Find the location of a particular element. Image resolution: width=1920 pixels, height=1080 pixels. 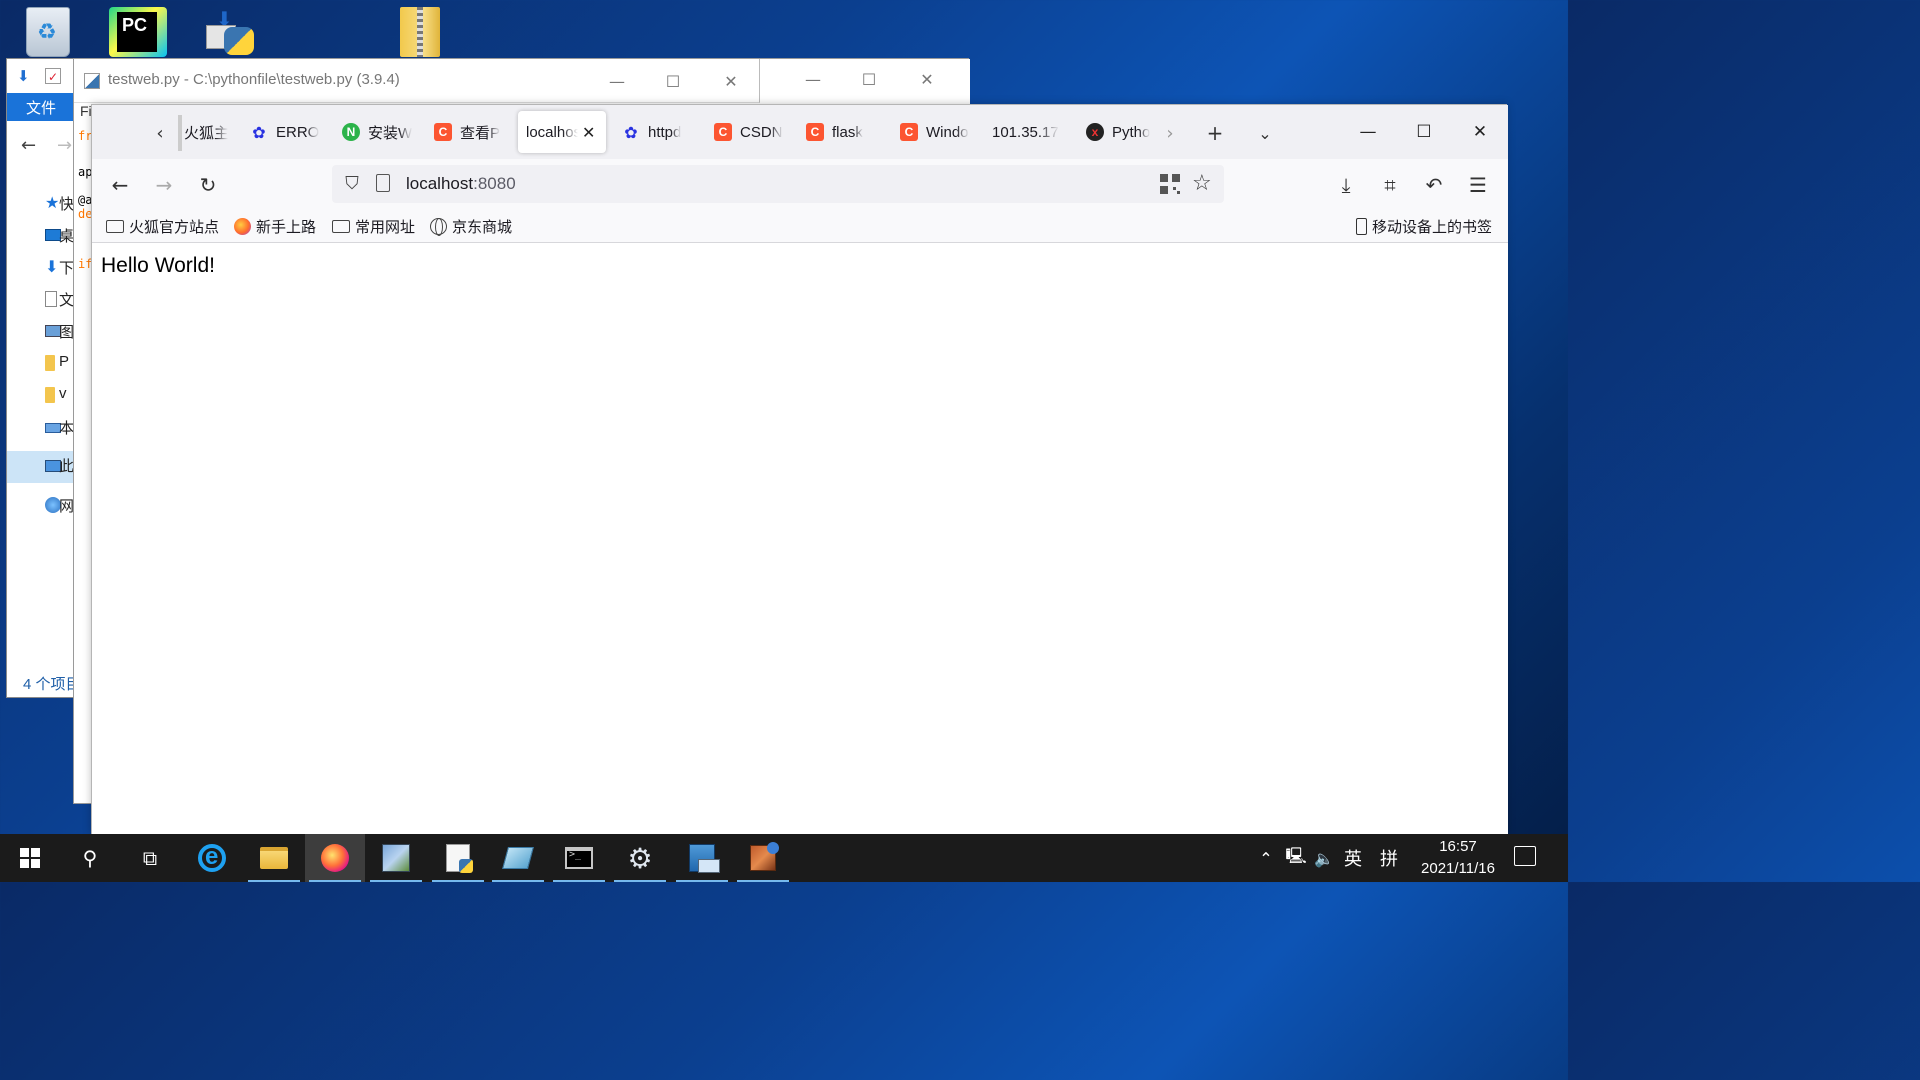

taskbar-app-box is located at coordinates (763, 858).